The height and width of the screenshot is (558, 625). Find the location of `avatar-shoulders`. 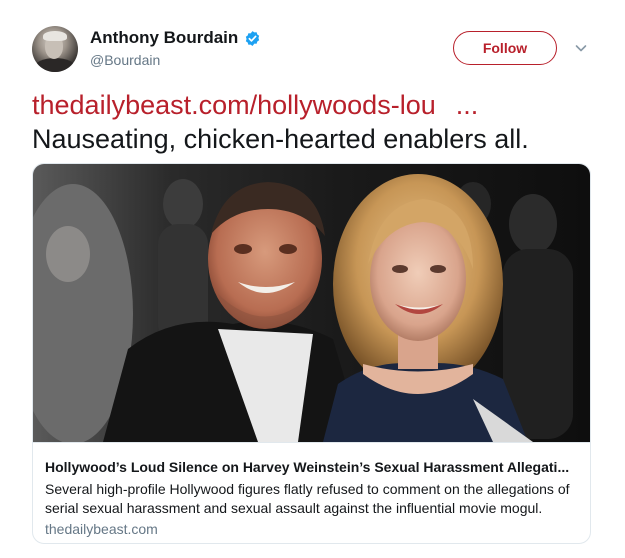

avatar-shoulders is located at coordinates (55, 65).